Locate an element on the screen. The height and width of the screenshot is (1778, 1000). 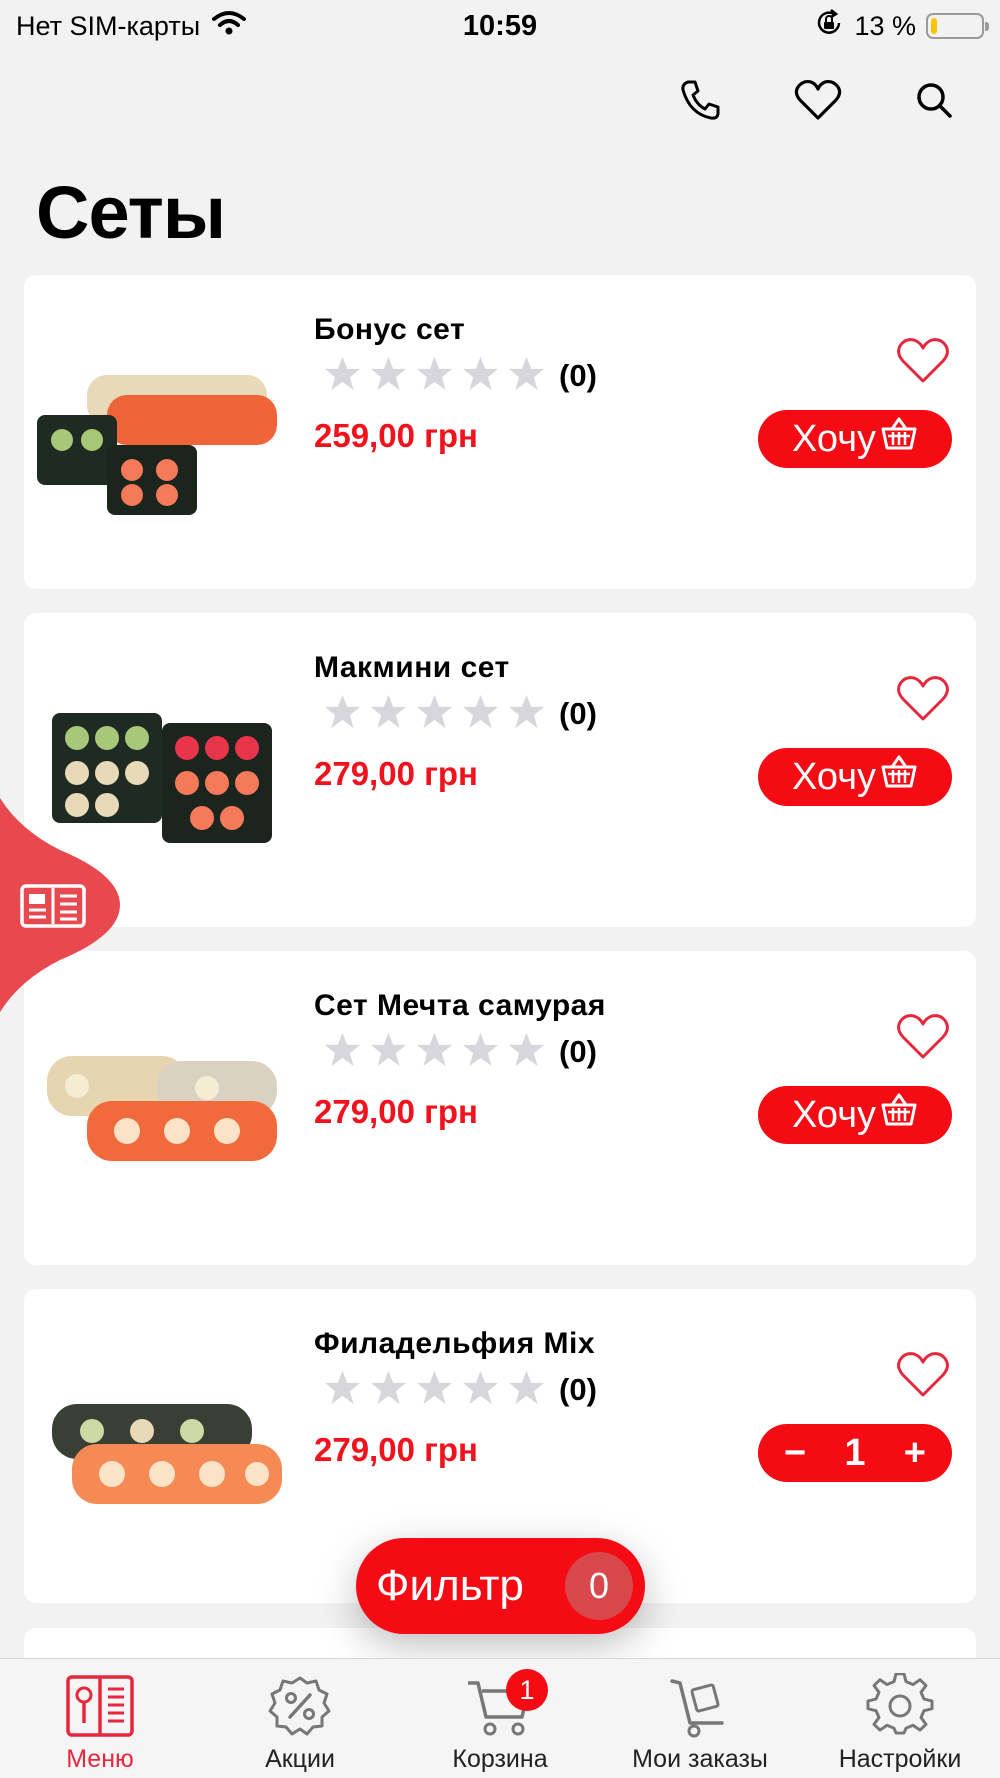
settings-icon is located at coordinates (900, 1704).